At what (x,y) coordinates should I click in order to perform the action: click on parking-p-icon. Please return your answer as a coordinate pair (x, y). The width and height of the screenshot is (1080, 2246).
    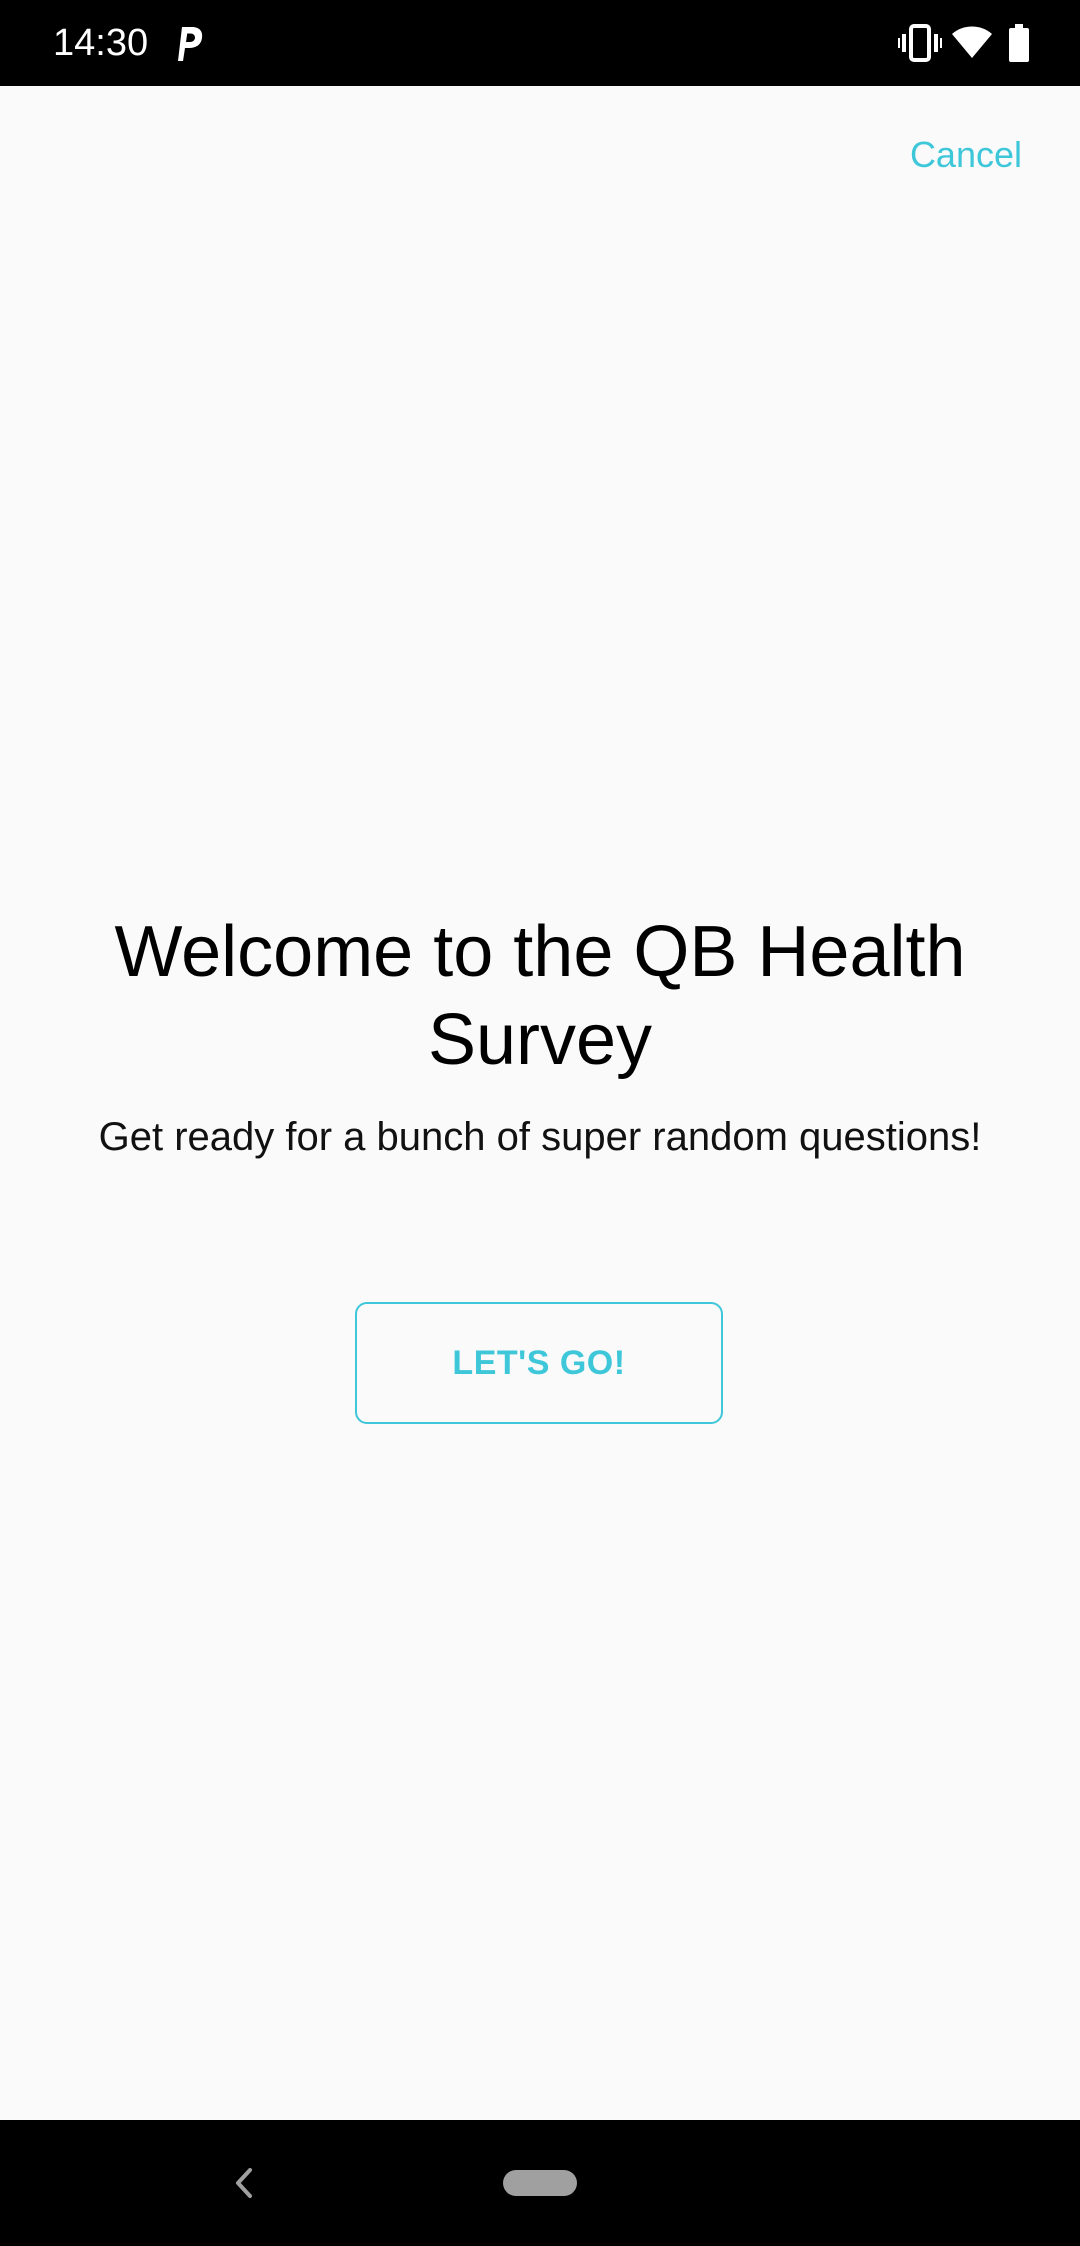
    Looking at the image, I should click on (189, 43).